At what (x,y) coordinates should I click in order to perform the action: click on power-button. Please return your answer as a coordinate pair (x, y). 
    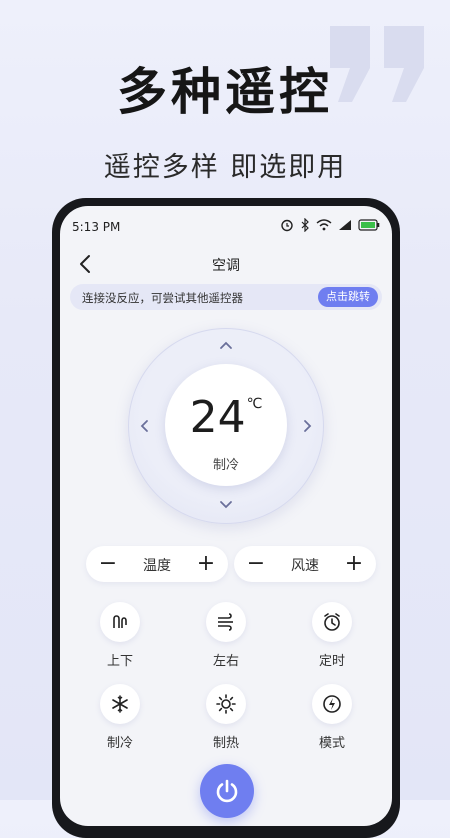
    Looking at the image, I should click on (227, 791).